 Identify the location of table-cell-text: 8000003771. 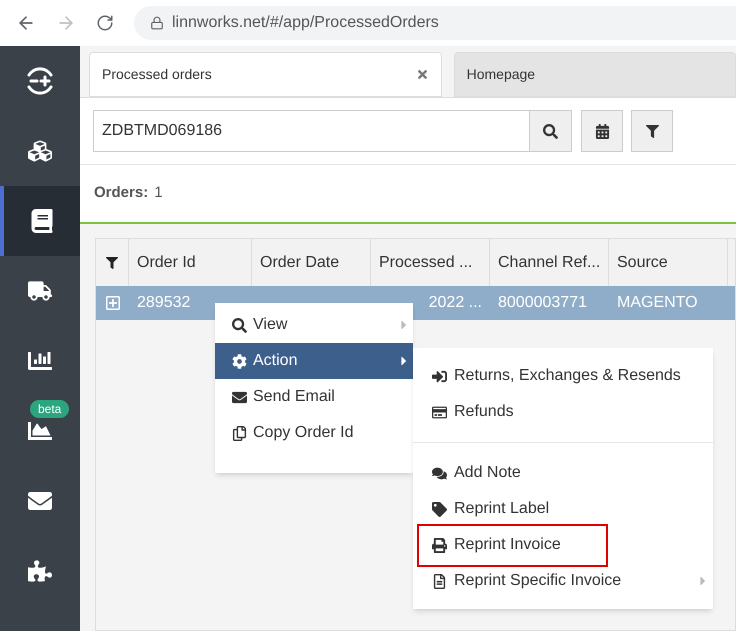
(542, 303).